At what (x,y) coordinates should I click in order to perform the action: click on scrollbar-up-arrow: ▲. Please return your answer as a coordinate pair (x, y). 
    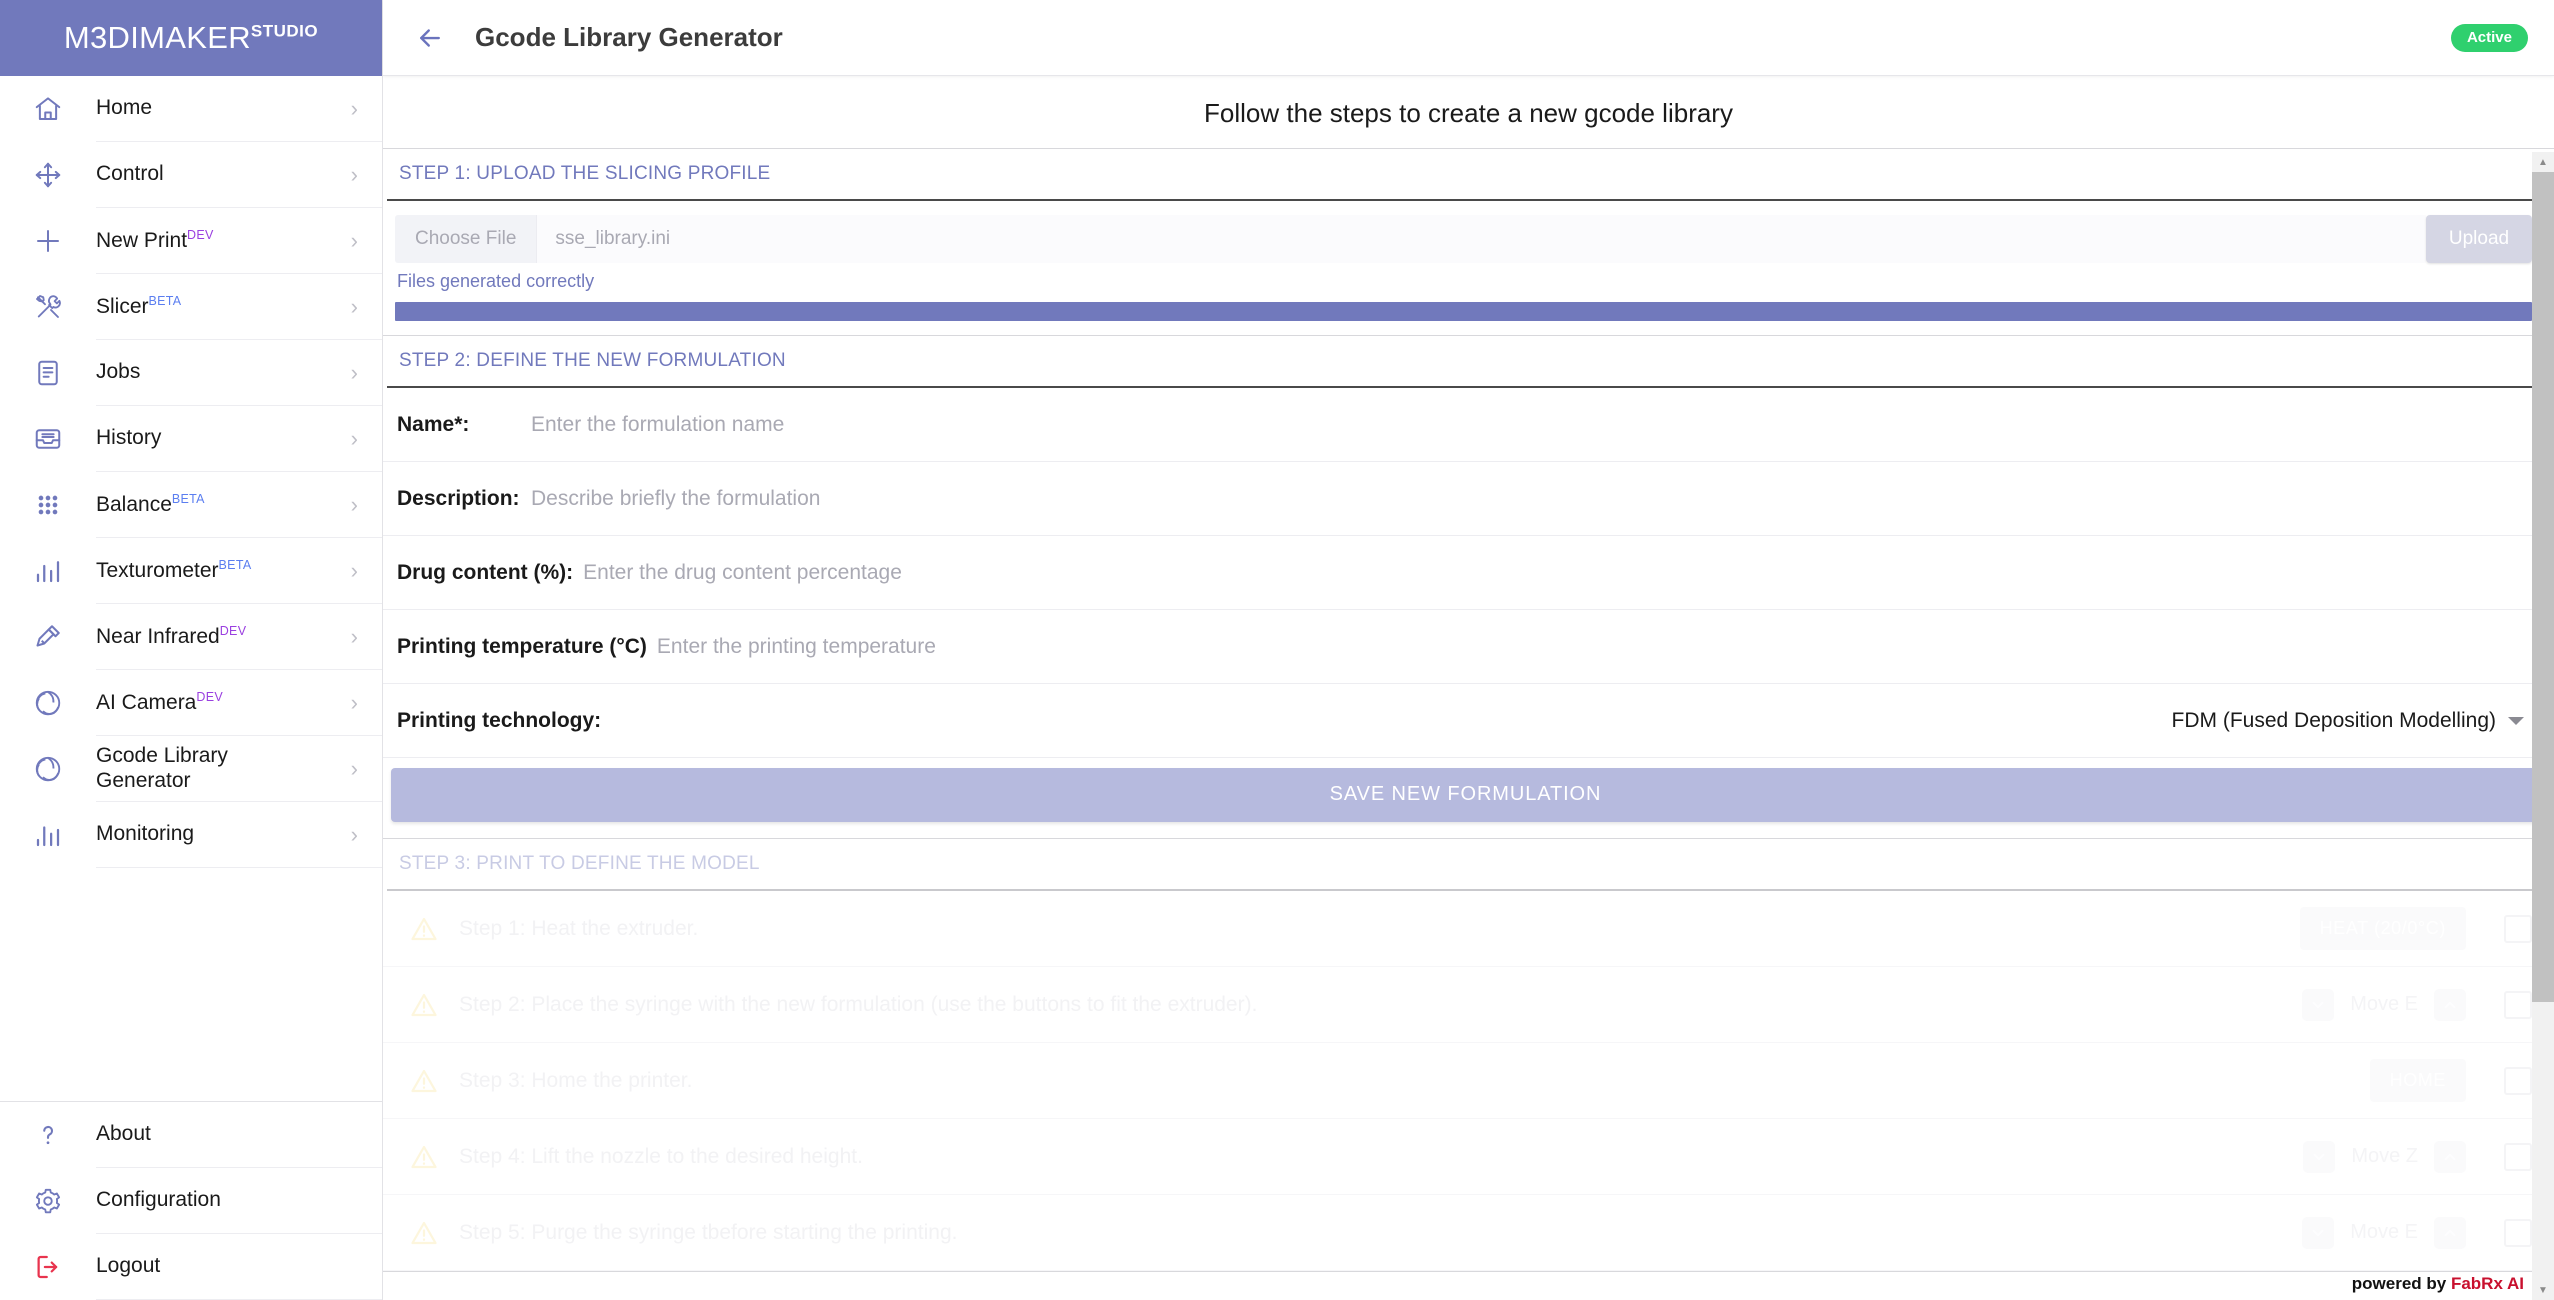
    Looking at the image, I should click on (2543, 162).